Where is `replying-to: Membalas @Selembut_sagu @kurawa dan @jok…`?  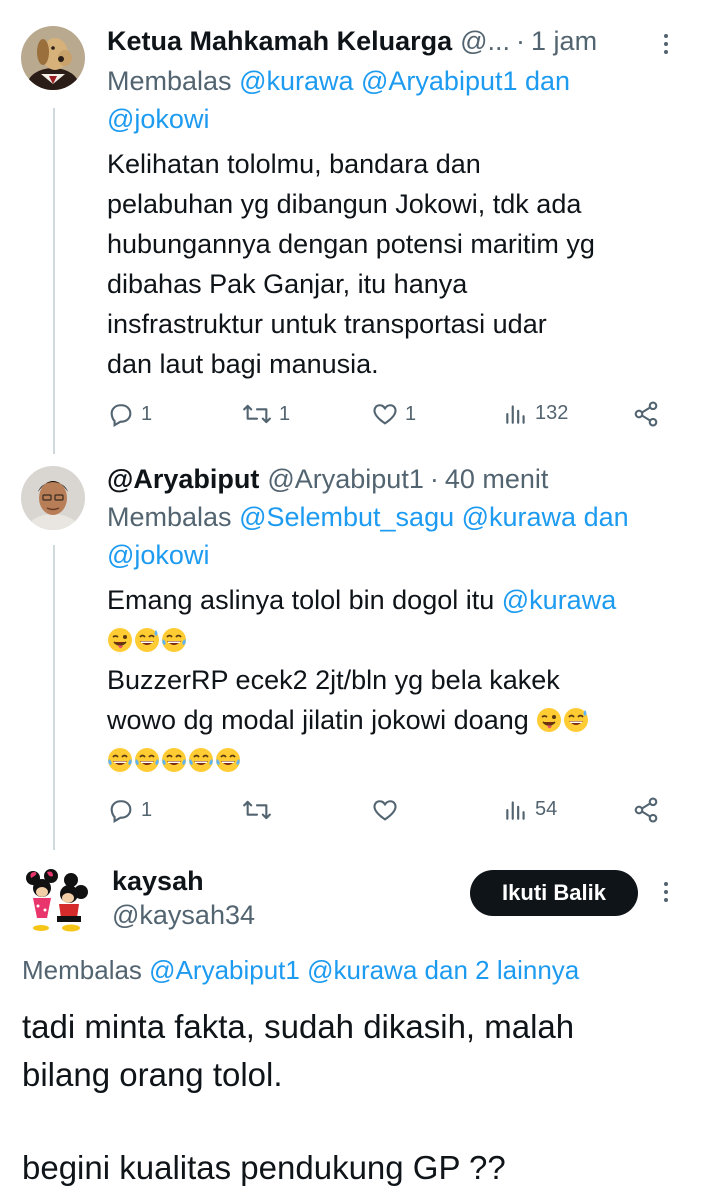 replying-to: Membalas @Selembut_sagu @kurawa dan @jok… is located at coordinates (402, 536).